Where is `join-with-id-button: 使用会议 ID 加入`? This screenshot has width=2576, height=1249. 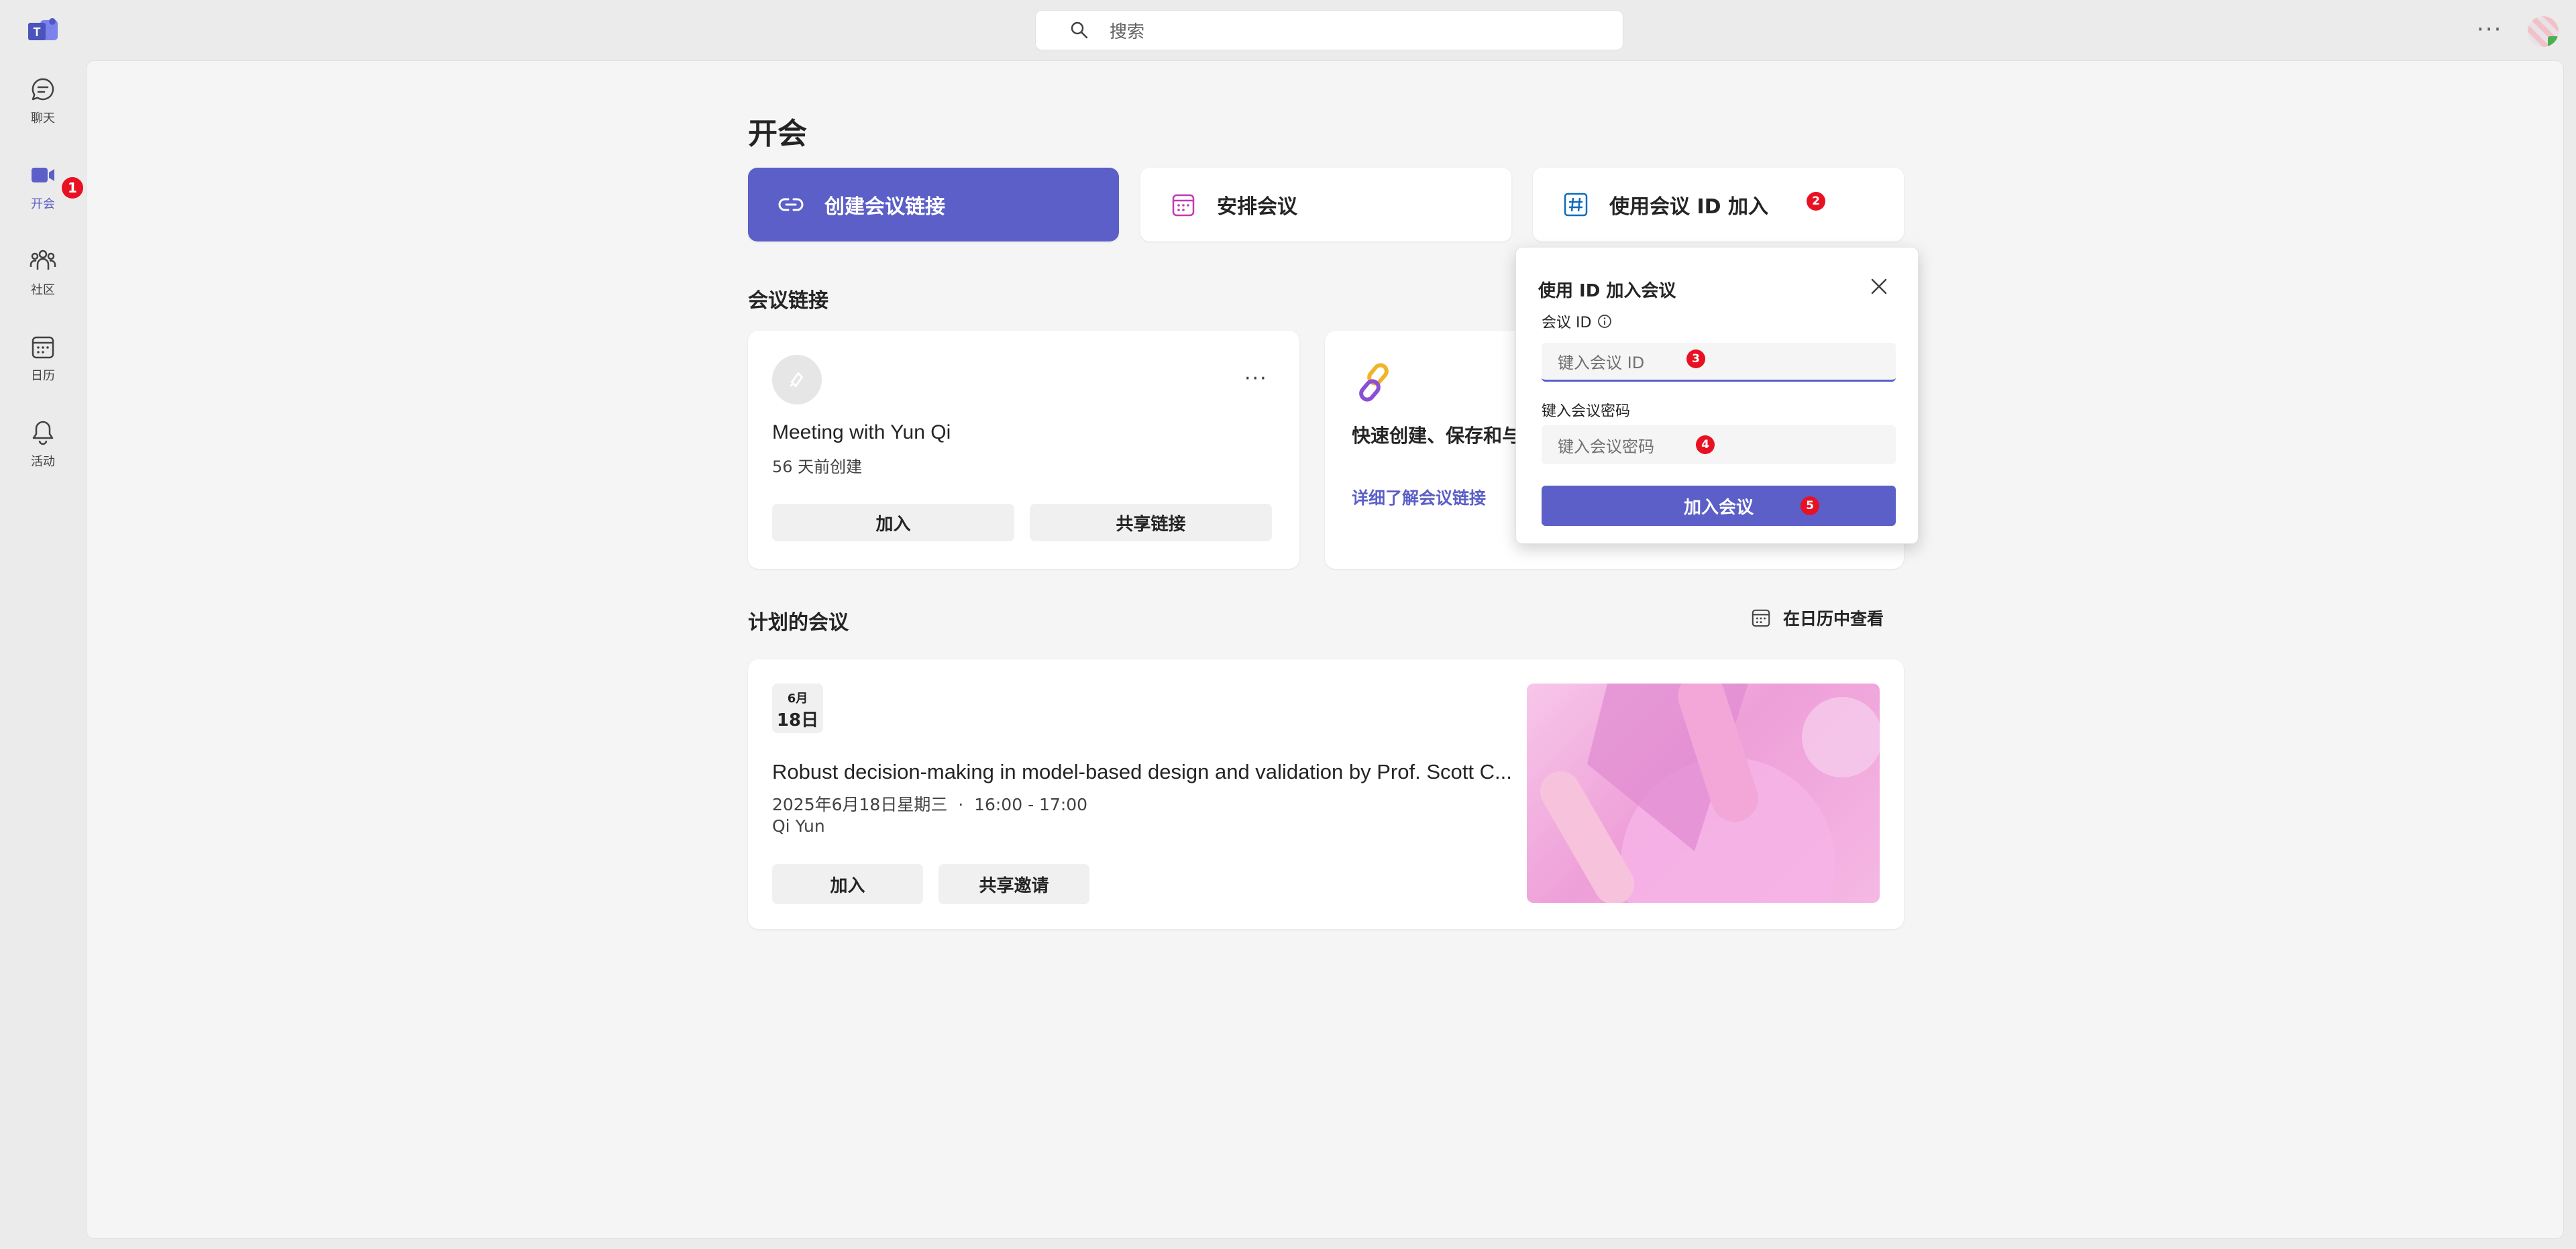 join-with-id-button: 使用会议 ID 加入 is located at coordinates (1718, 204).